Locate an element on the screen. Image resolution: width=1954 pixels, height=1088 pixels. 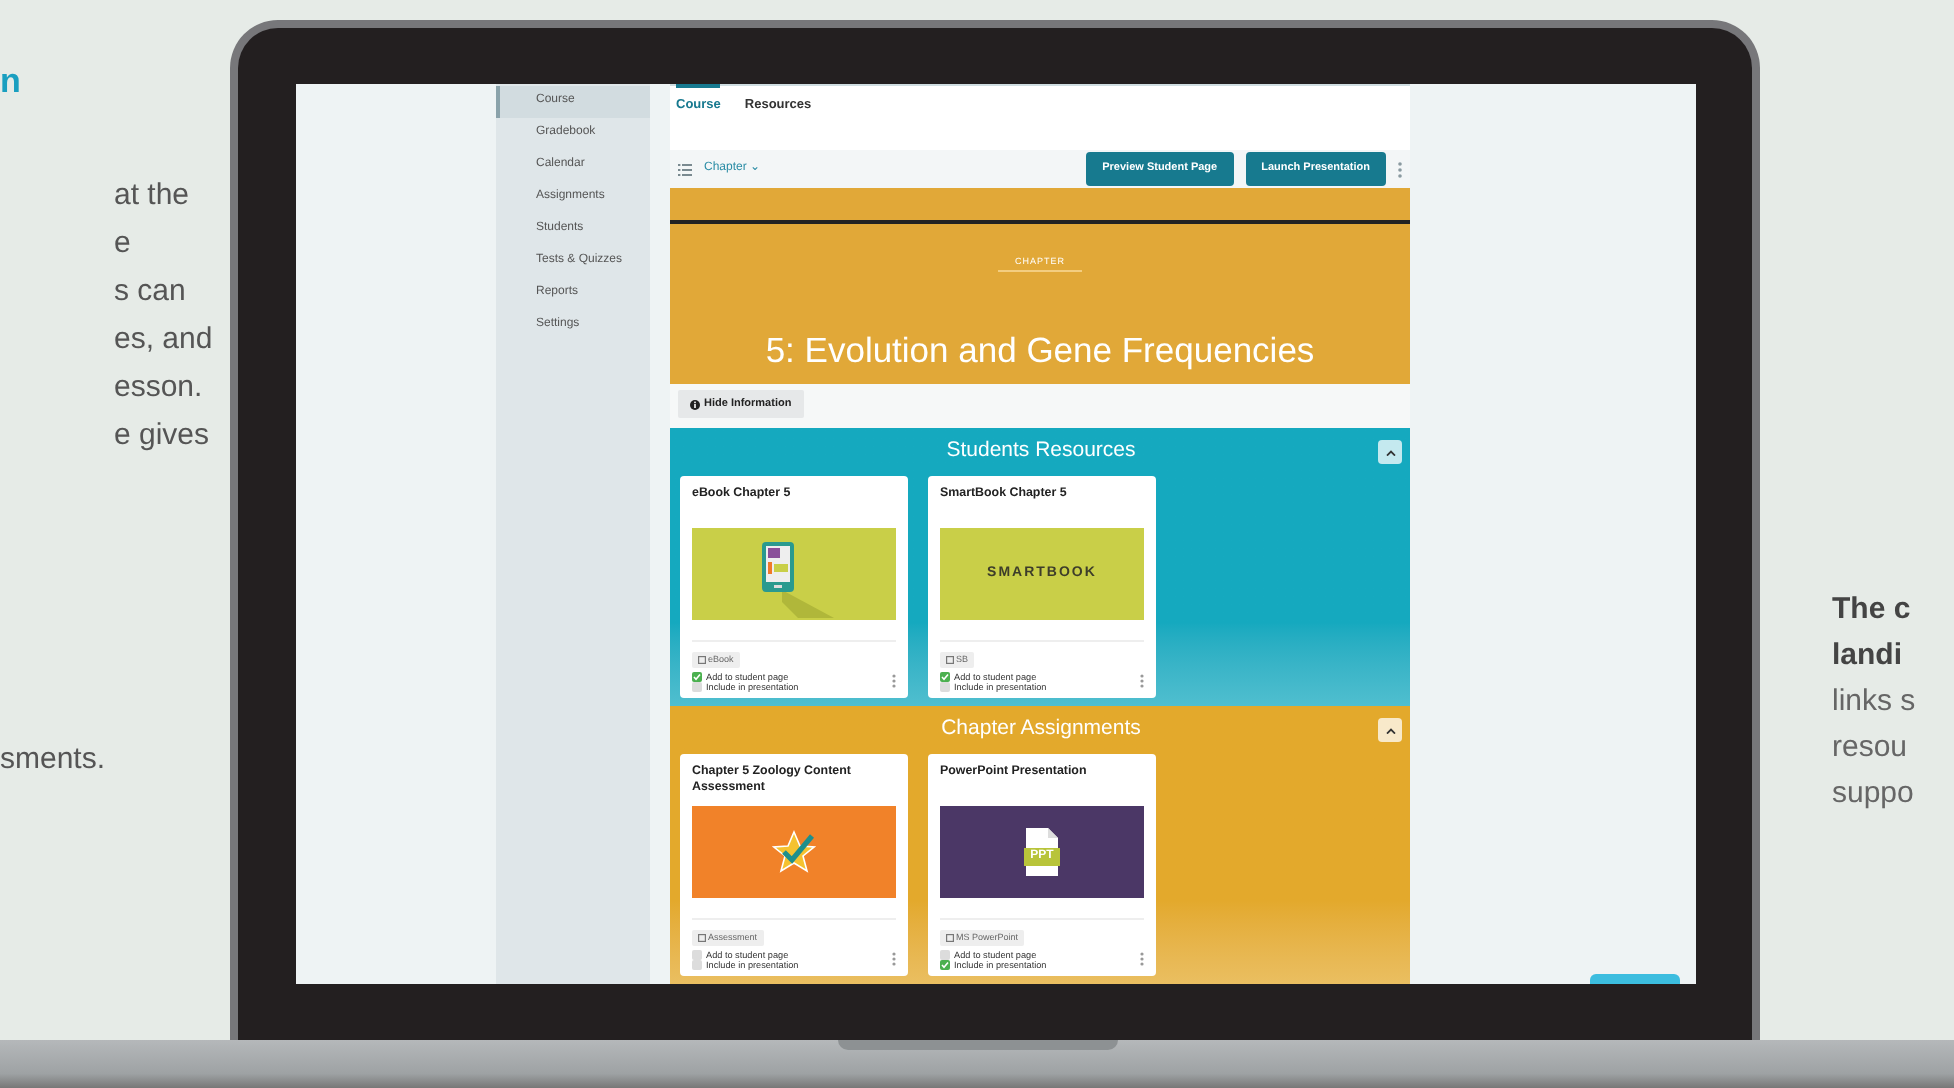
heading-line: landi is located at coordinates (1867, 656).